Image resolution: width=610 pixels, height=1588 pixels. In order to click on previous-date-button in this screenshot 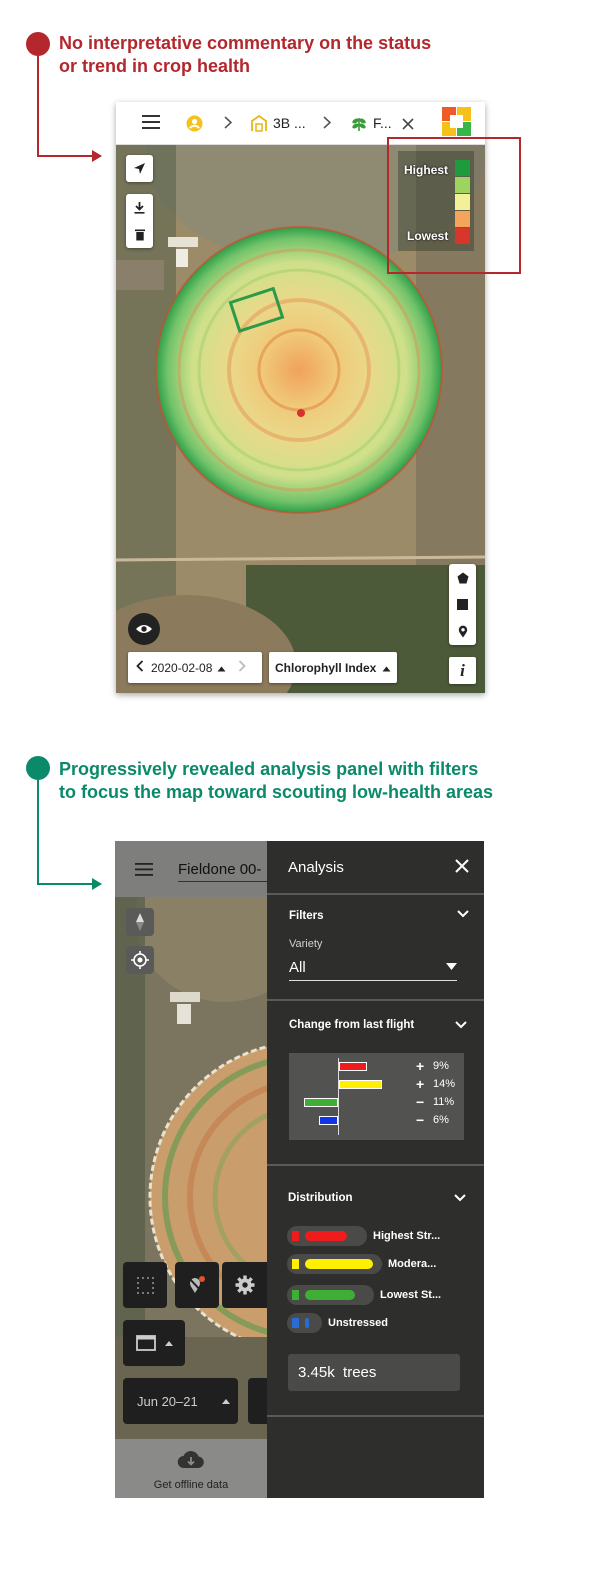, I will do `click(140, 667)`.